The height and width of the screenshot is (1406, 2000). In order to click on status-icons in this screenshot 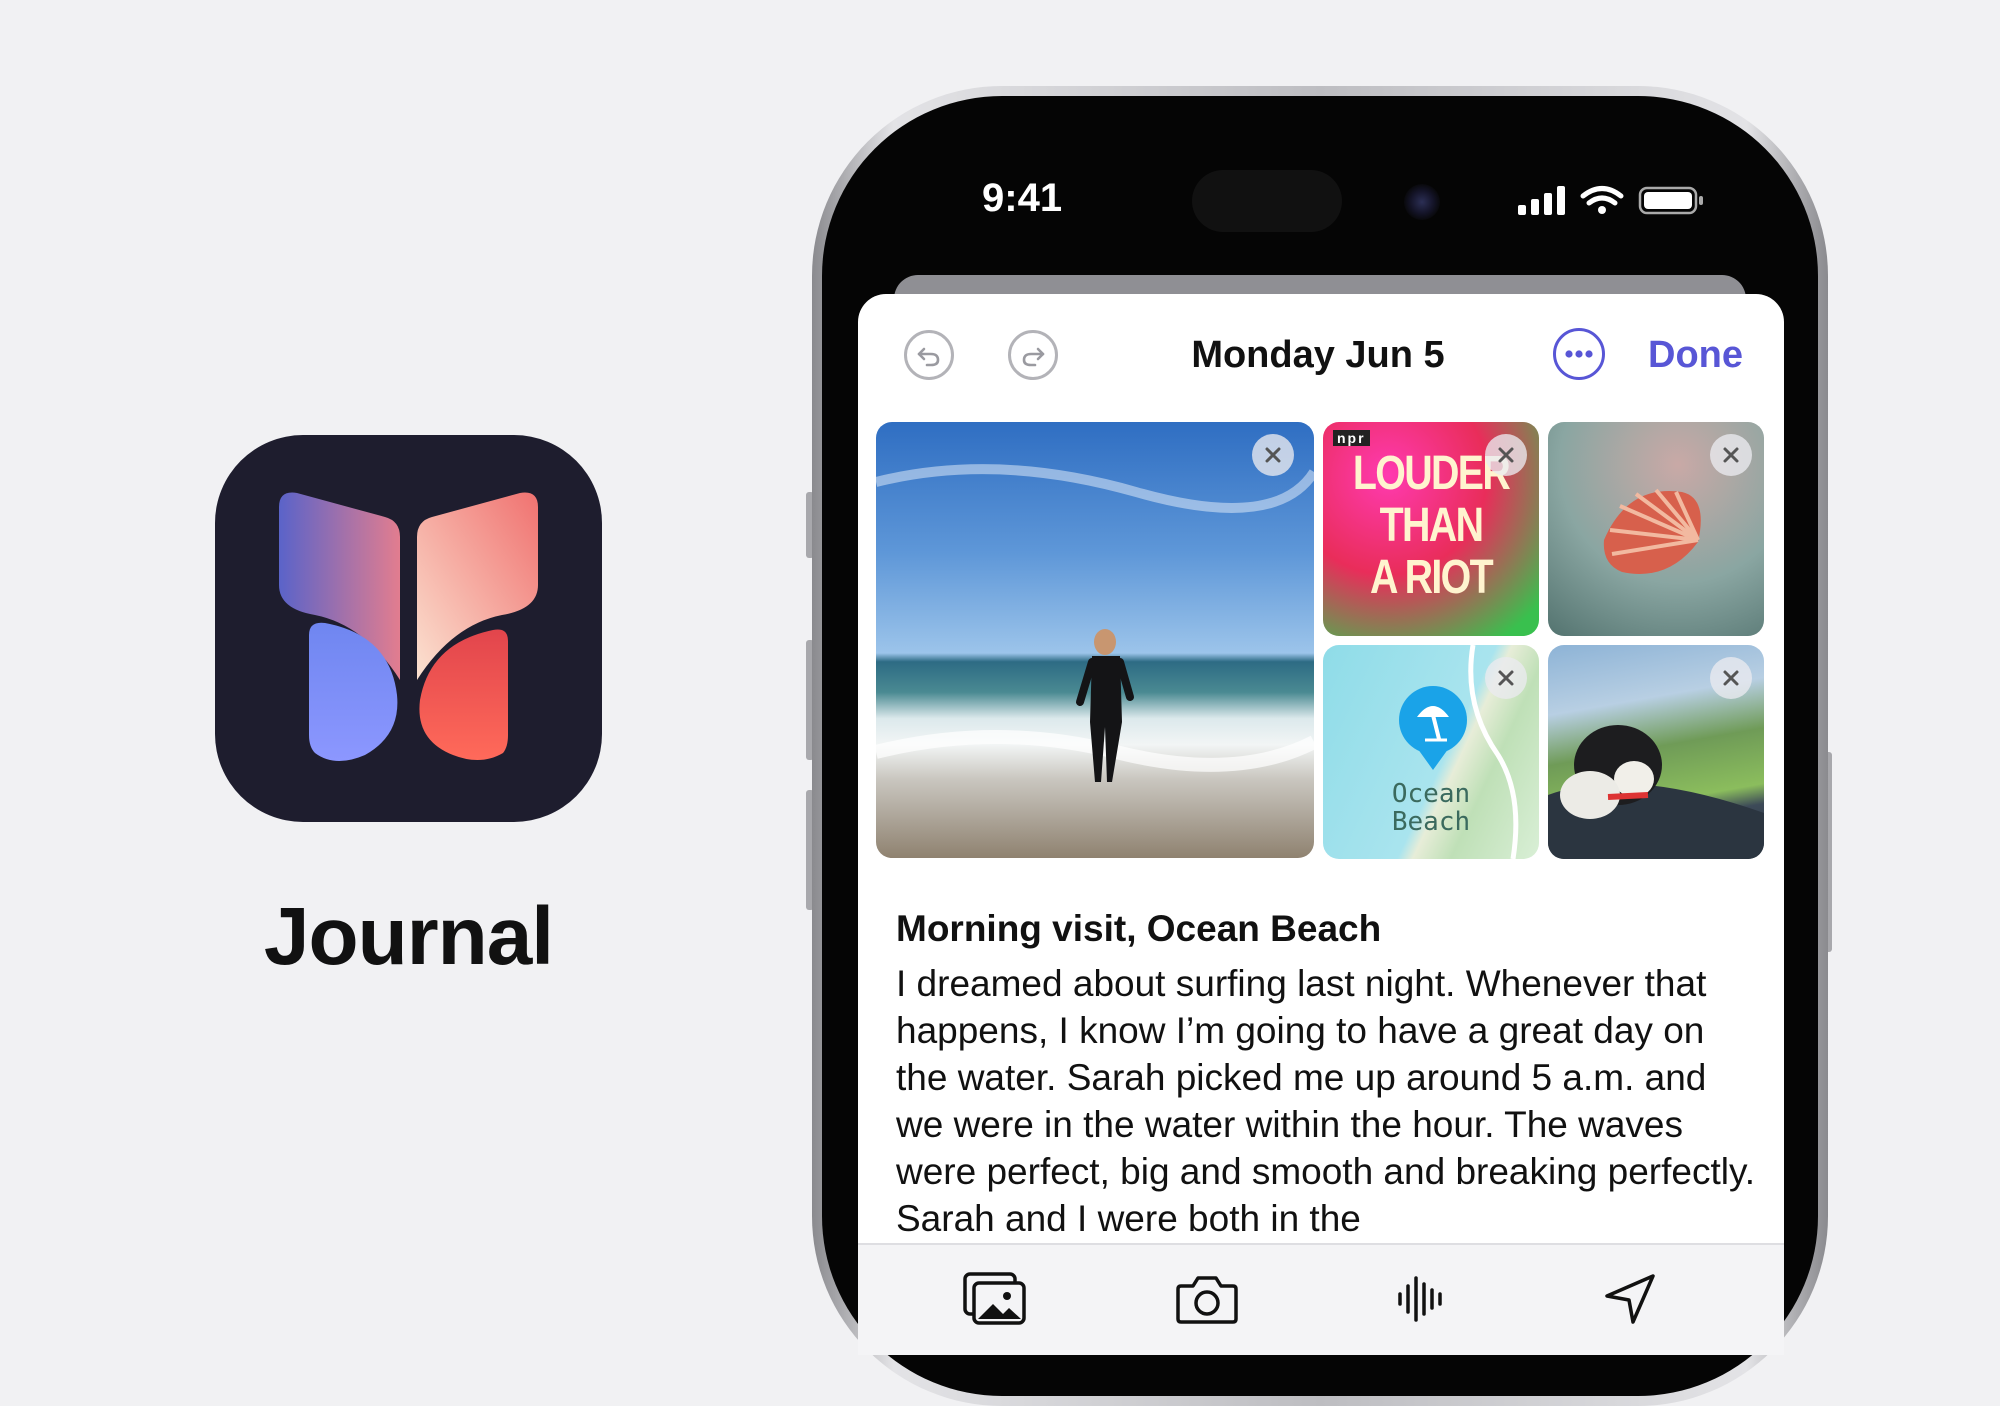, I will do `click(1610, 200)`.